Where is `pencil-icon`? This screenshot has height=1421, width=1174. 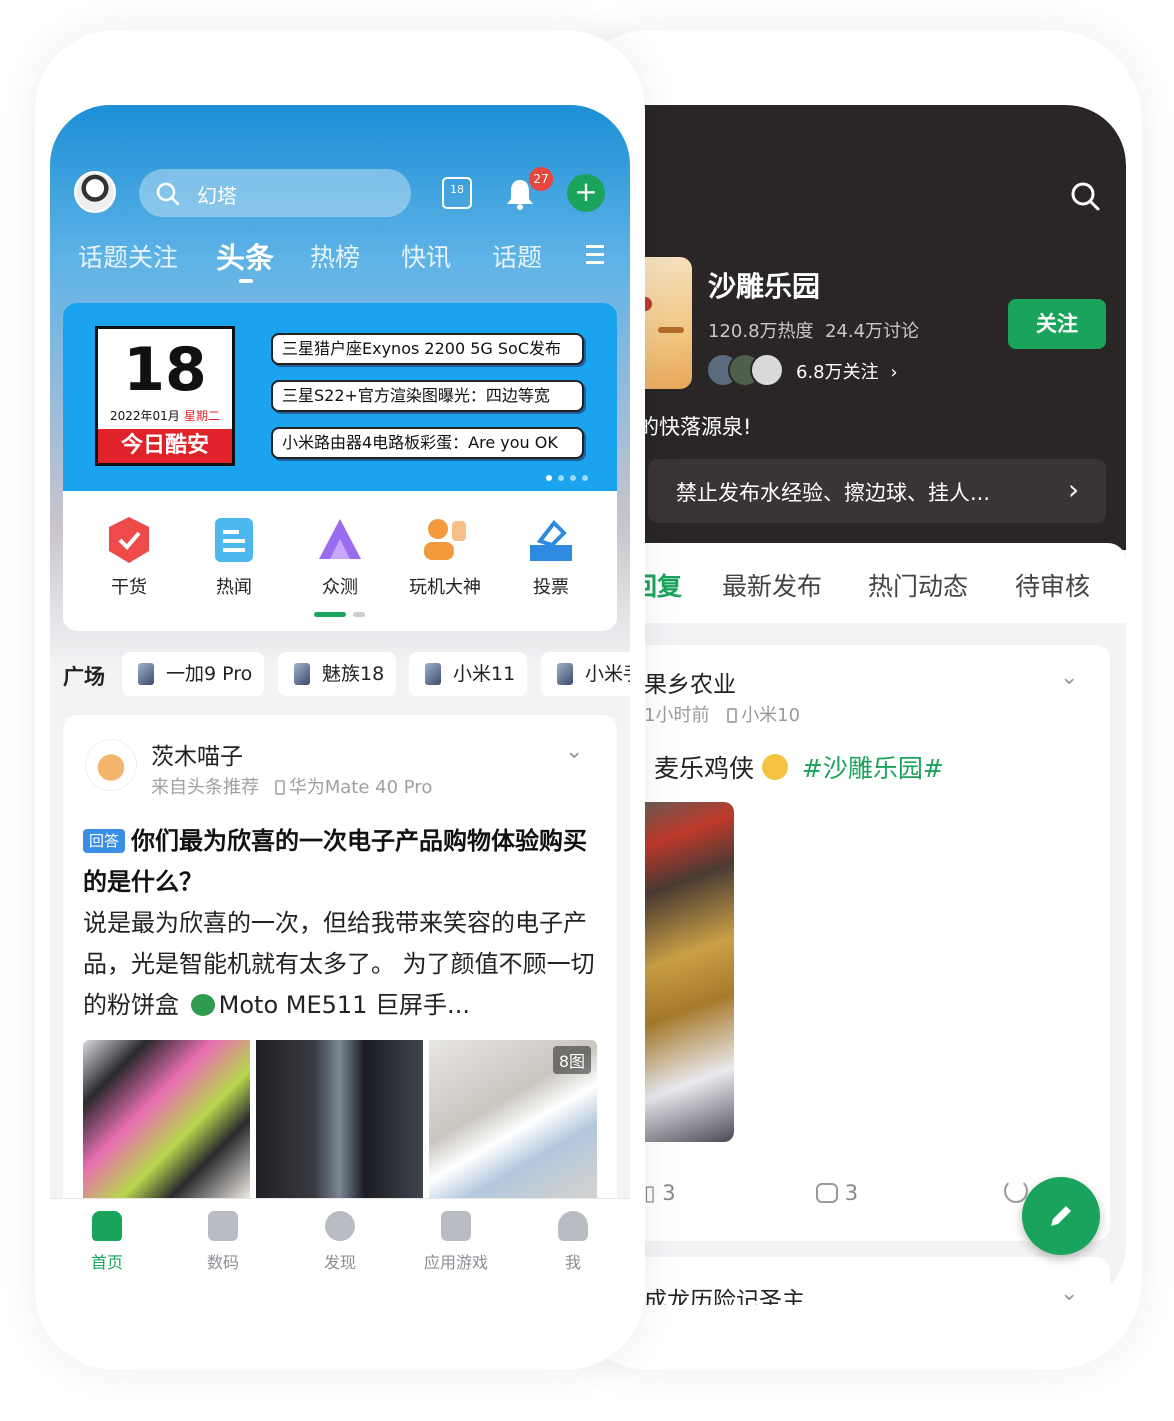
pencil-icon is located at coordinates (1061, 1216).